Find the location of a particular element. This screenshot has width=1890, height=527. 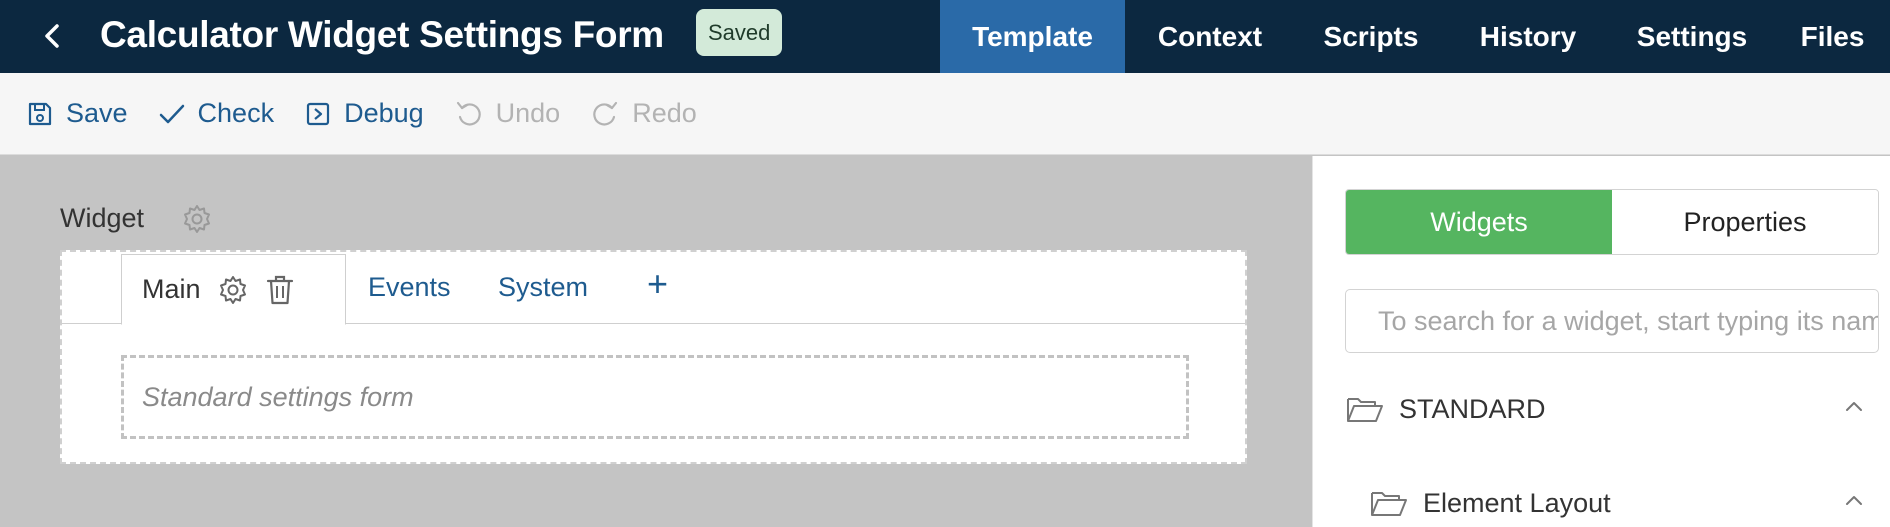

widget-settings-button is located at coordinates (197, 221).